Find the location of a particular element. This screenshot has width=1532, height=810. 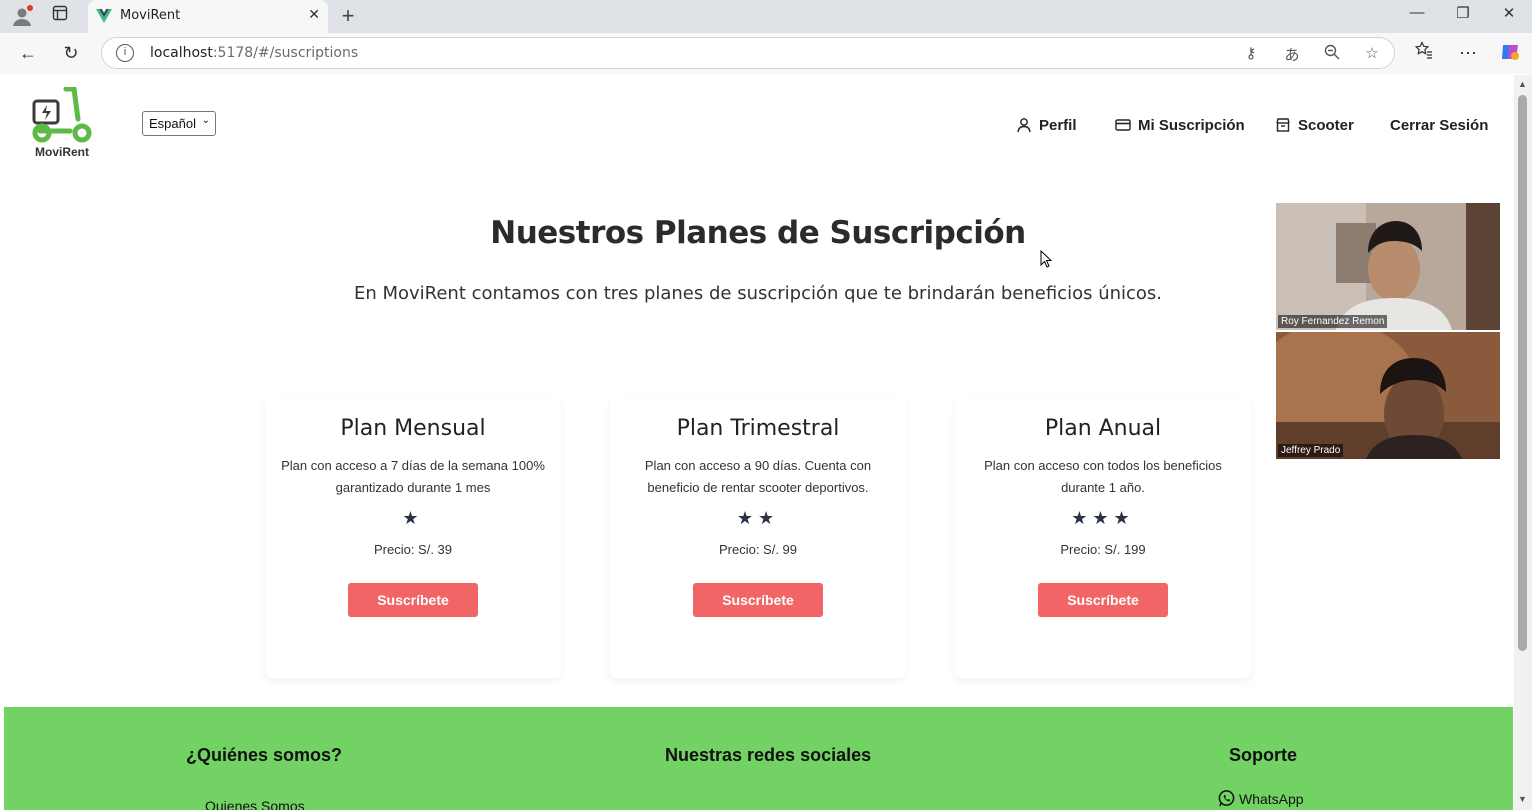

plan-stars: ★ is located at coordinates (413, 518).